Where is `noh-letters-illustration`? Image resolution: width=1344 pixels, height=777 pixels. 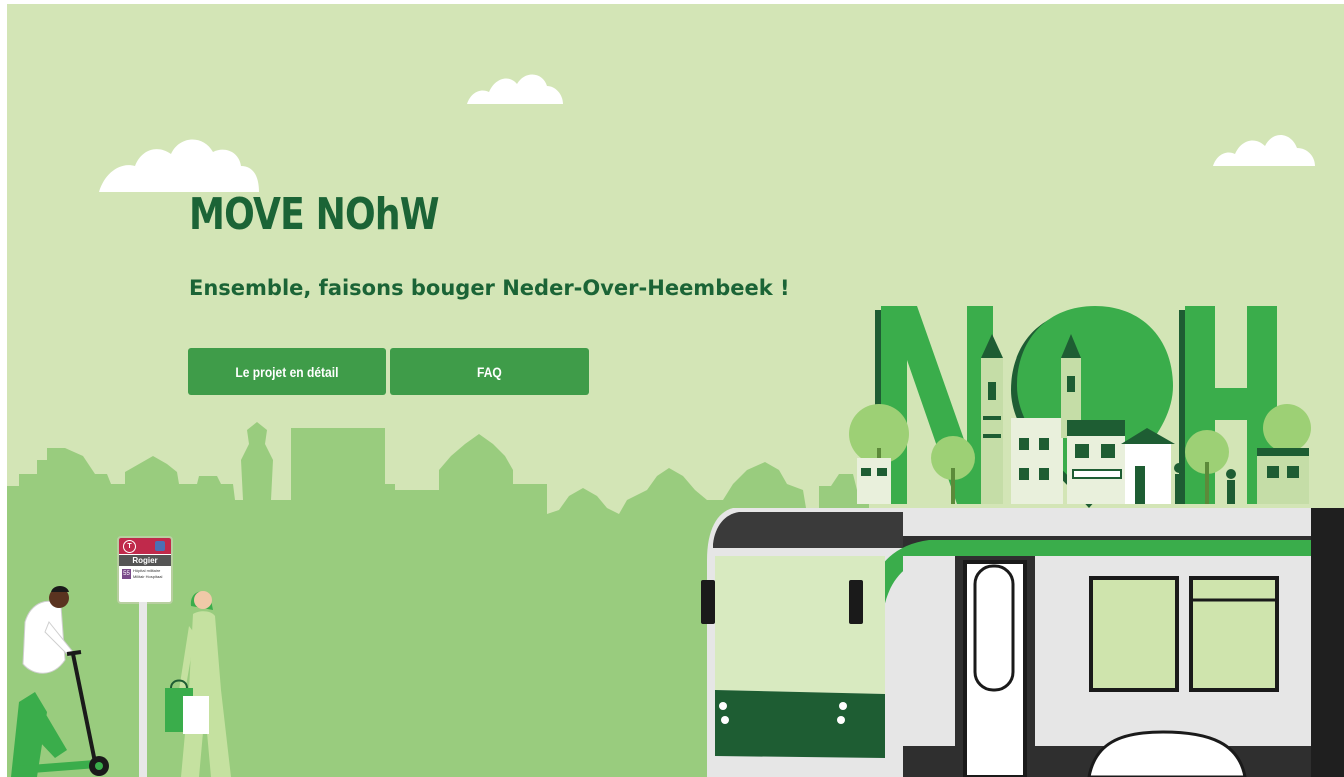 noh-letters-illustration is located at coordinates (1080, 407).